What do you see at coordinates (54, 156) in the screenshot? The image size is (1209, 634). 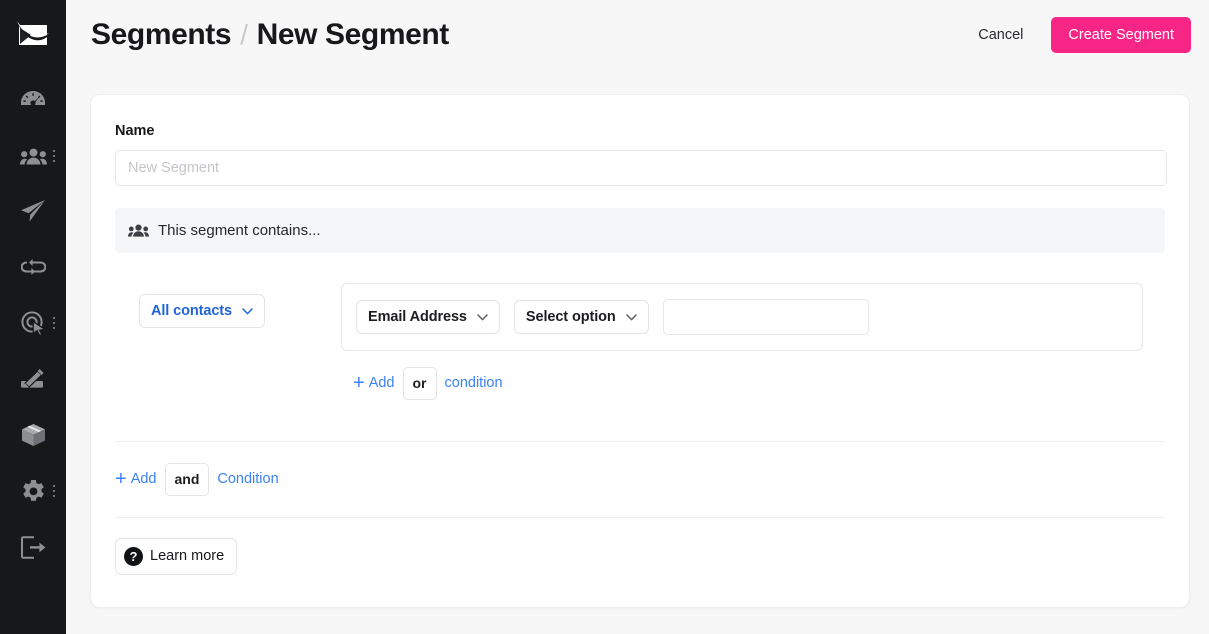 I see `sidebar-contacts-more-icon` at bounding box center [54, 156].